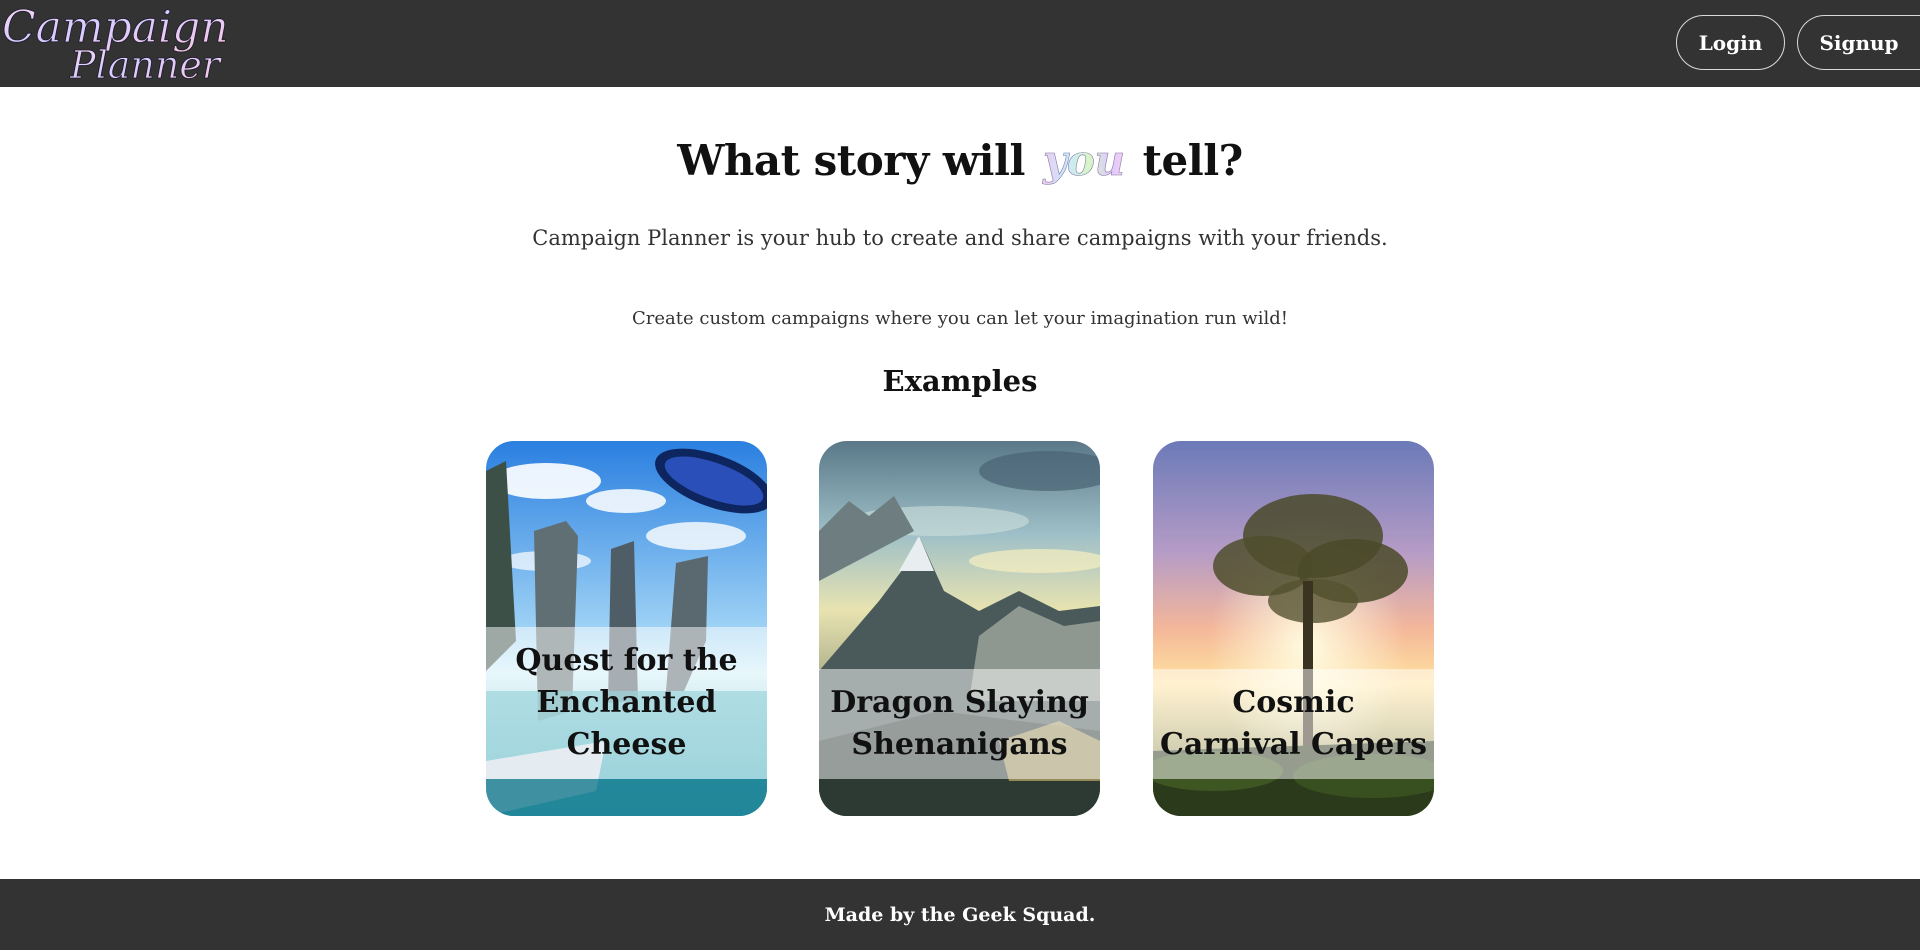  I want to click on card-title: Cosmic Carnival Capers, so click(1293, 723).